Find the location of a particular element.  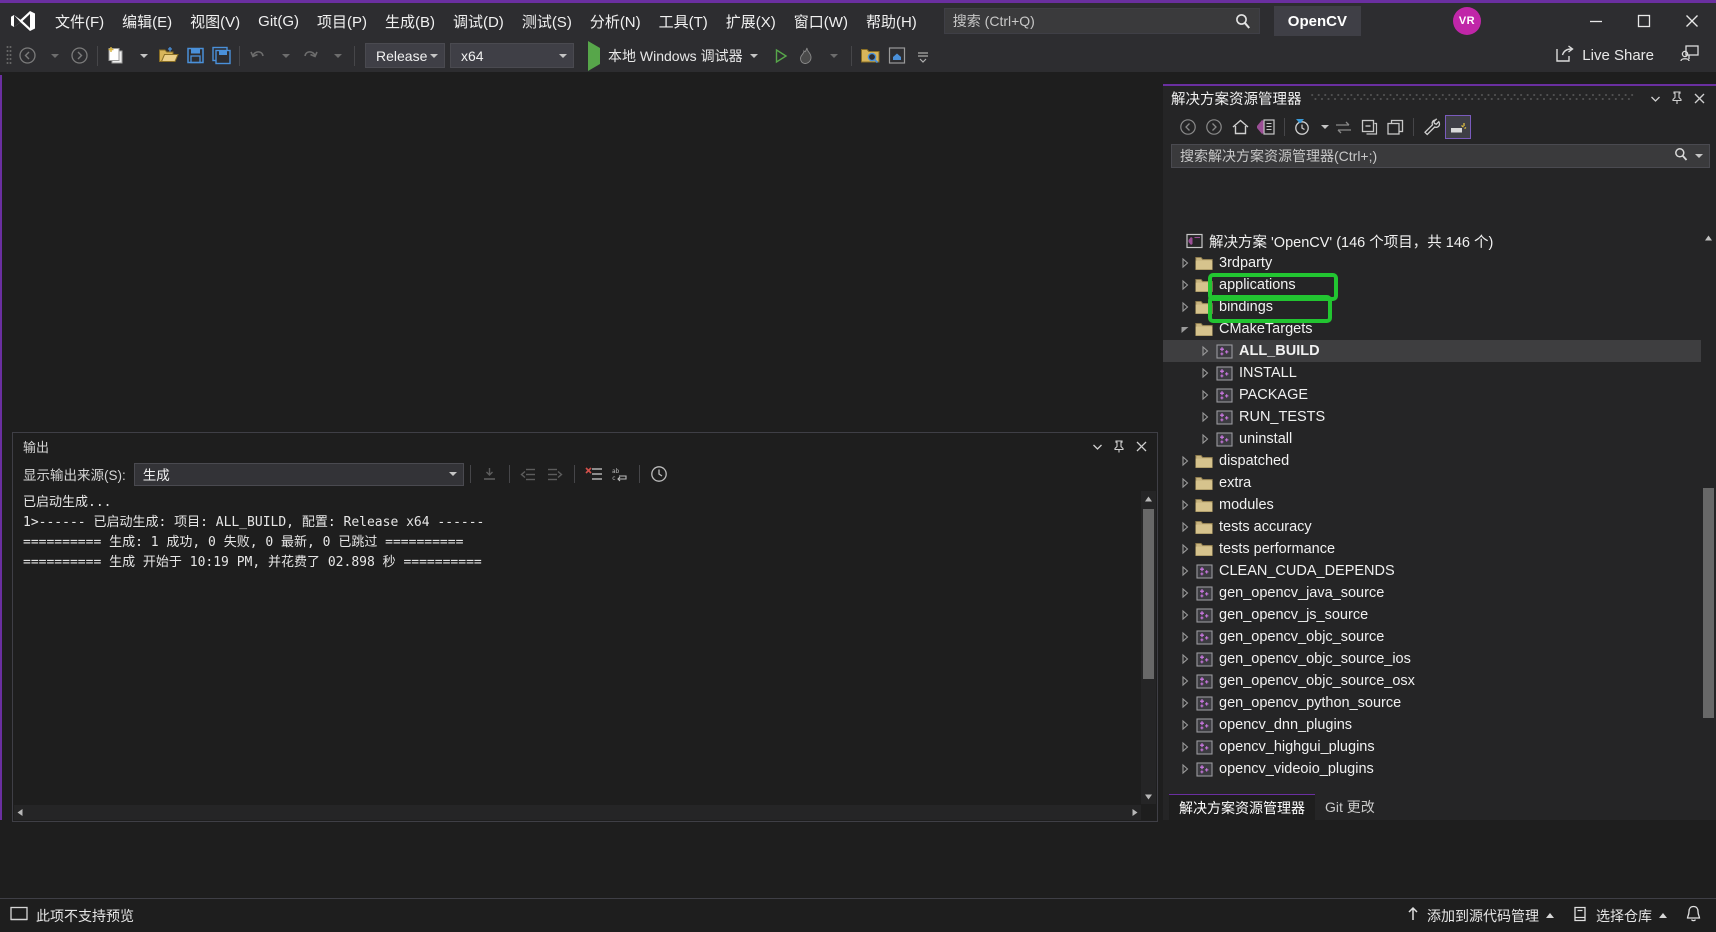

tree-row: gen_opencv_python_source is located at coordinates (1439, 703).